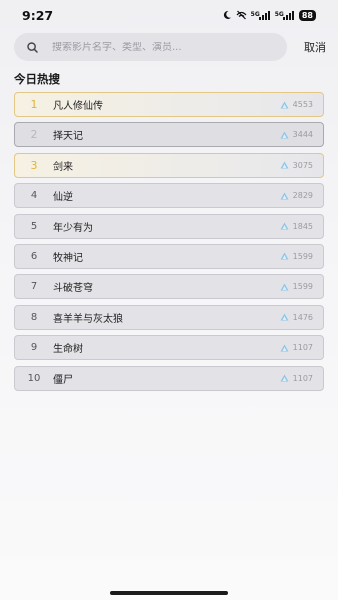 The image size is (338, 600). Describe the element at coordinates (63, 380) in the screenshot. I see `item-title: 僵尸` at that location.